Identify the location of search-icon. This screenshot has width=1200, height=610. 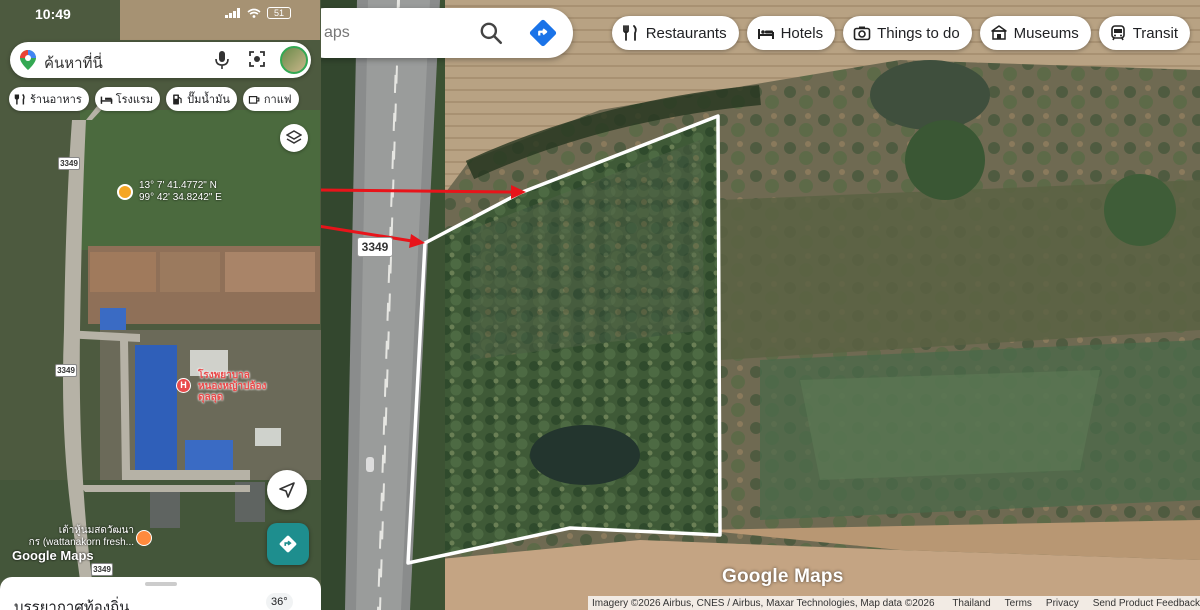
(491, 33).